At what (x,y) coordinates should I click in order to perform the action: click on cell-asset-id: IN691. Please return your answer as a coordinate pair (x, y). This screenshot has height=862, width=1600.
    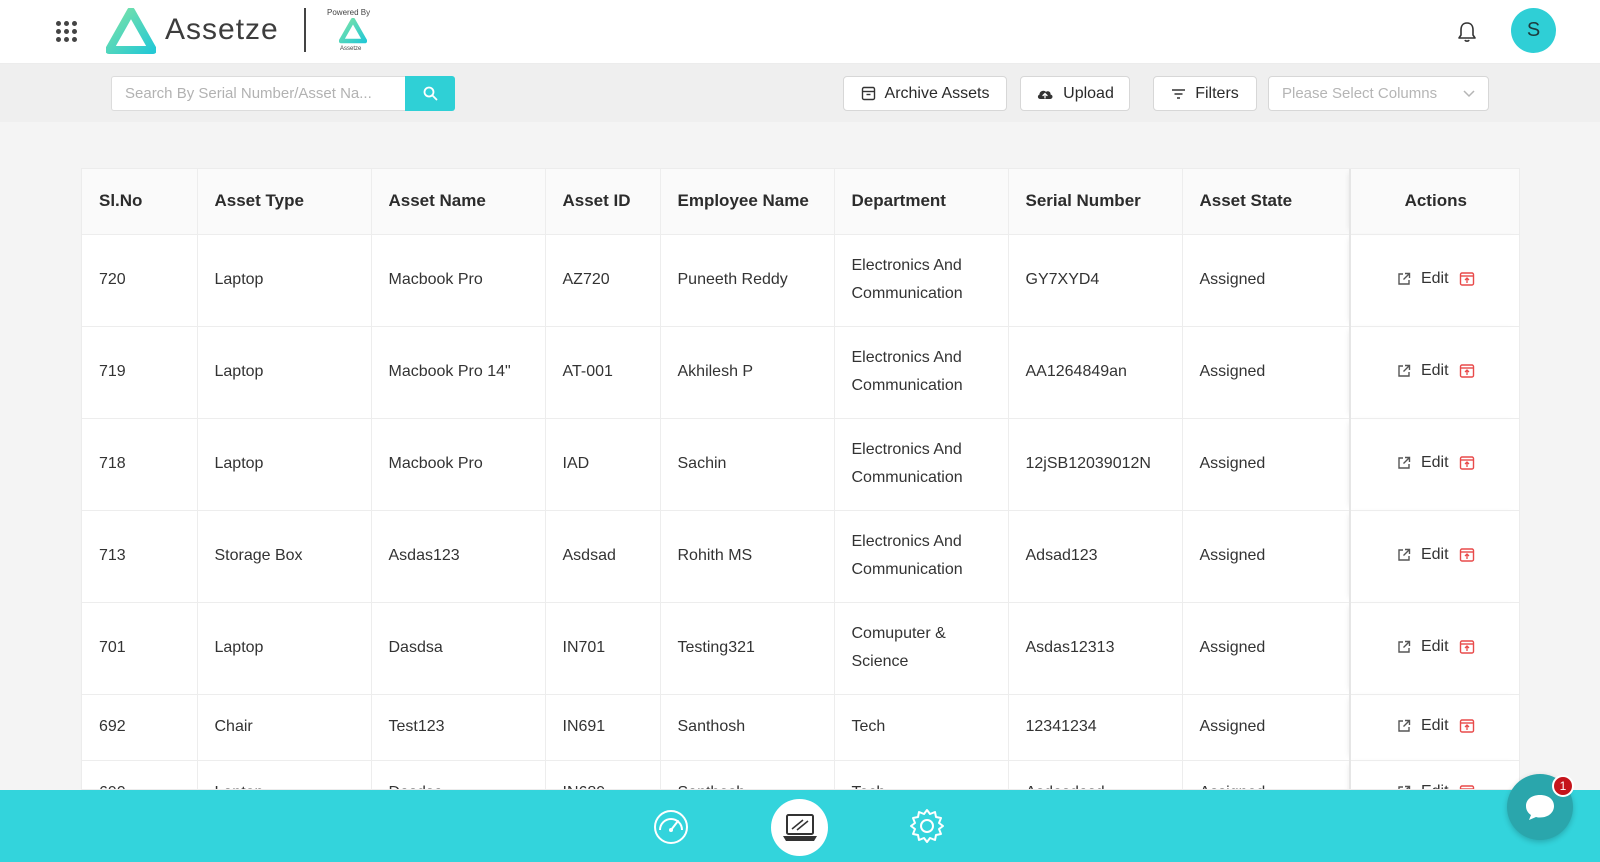
    Looking at the image, I should click on (603, 727).